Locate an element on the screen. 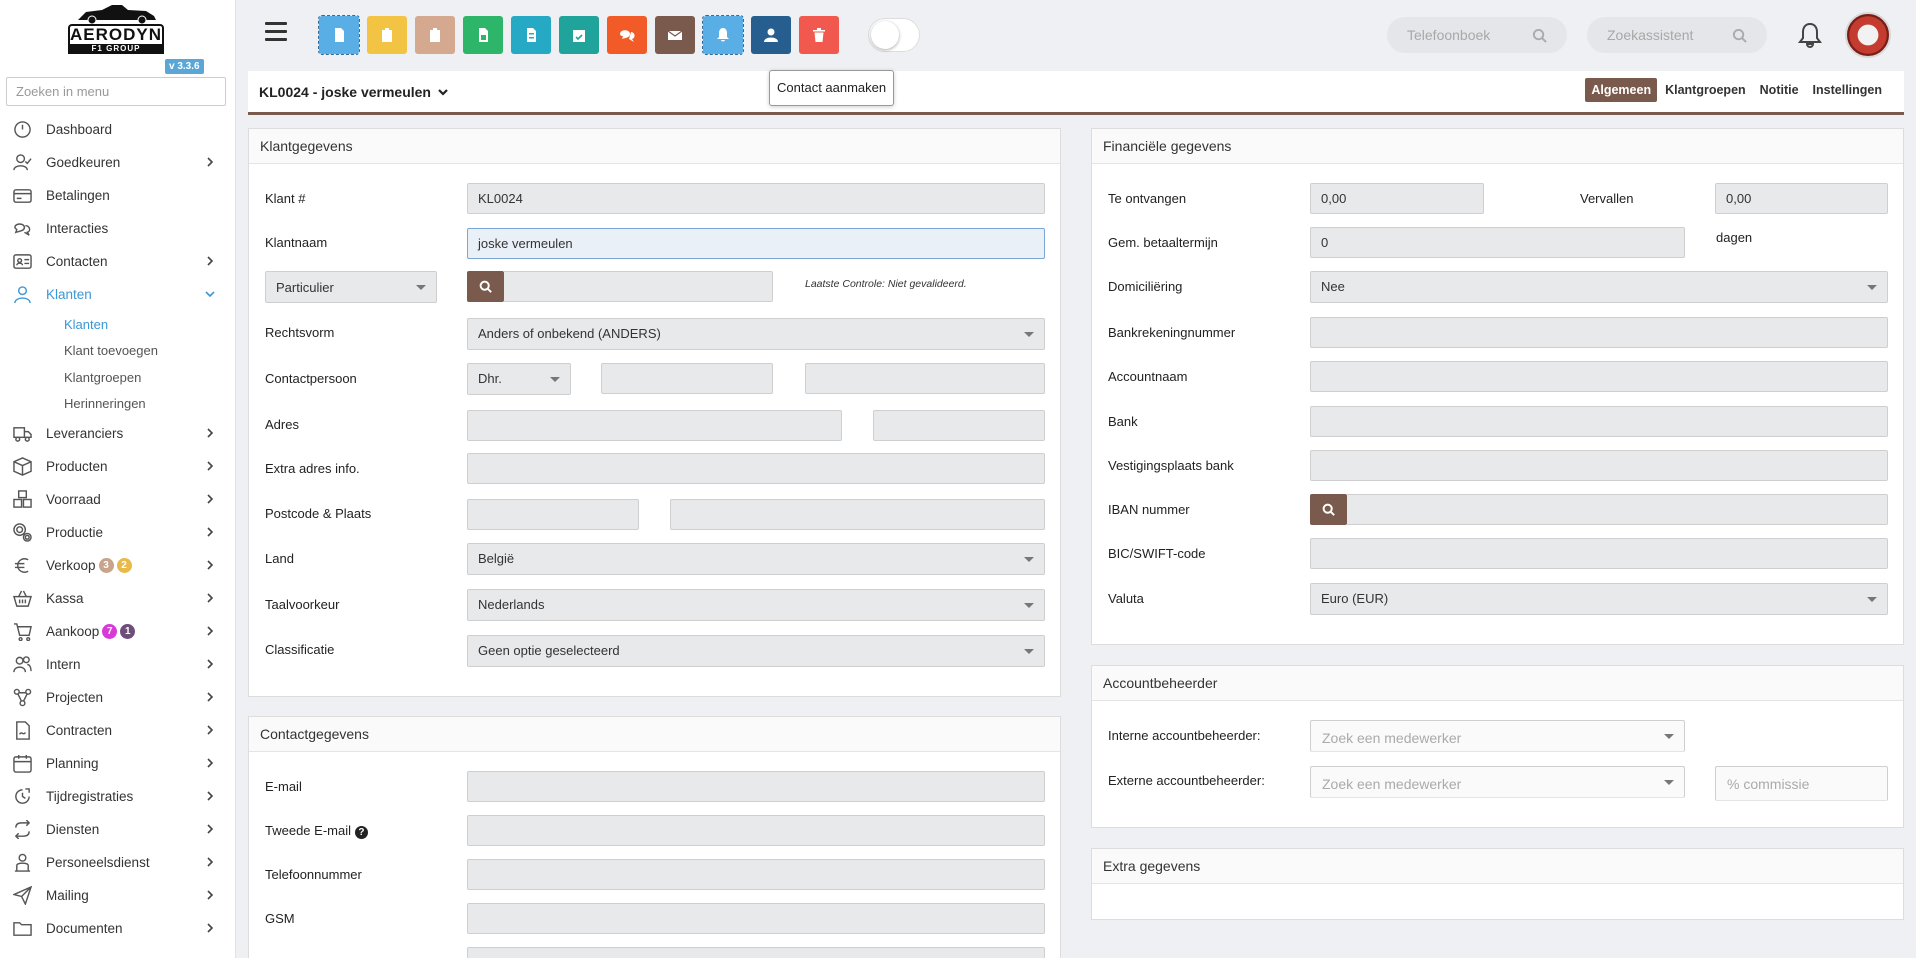 The height and width of the screenshot is (958, 1916). tab-instellingen: Instellingen is located at coordinates (1847, 90).